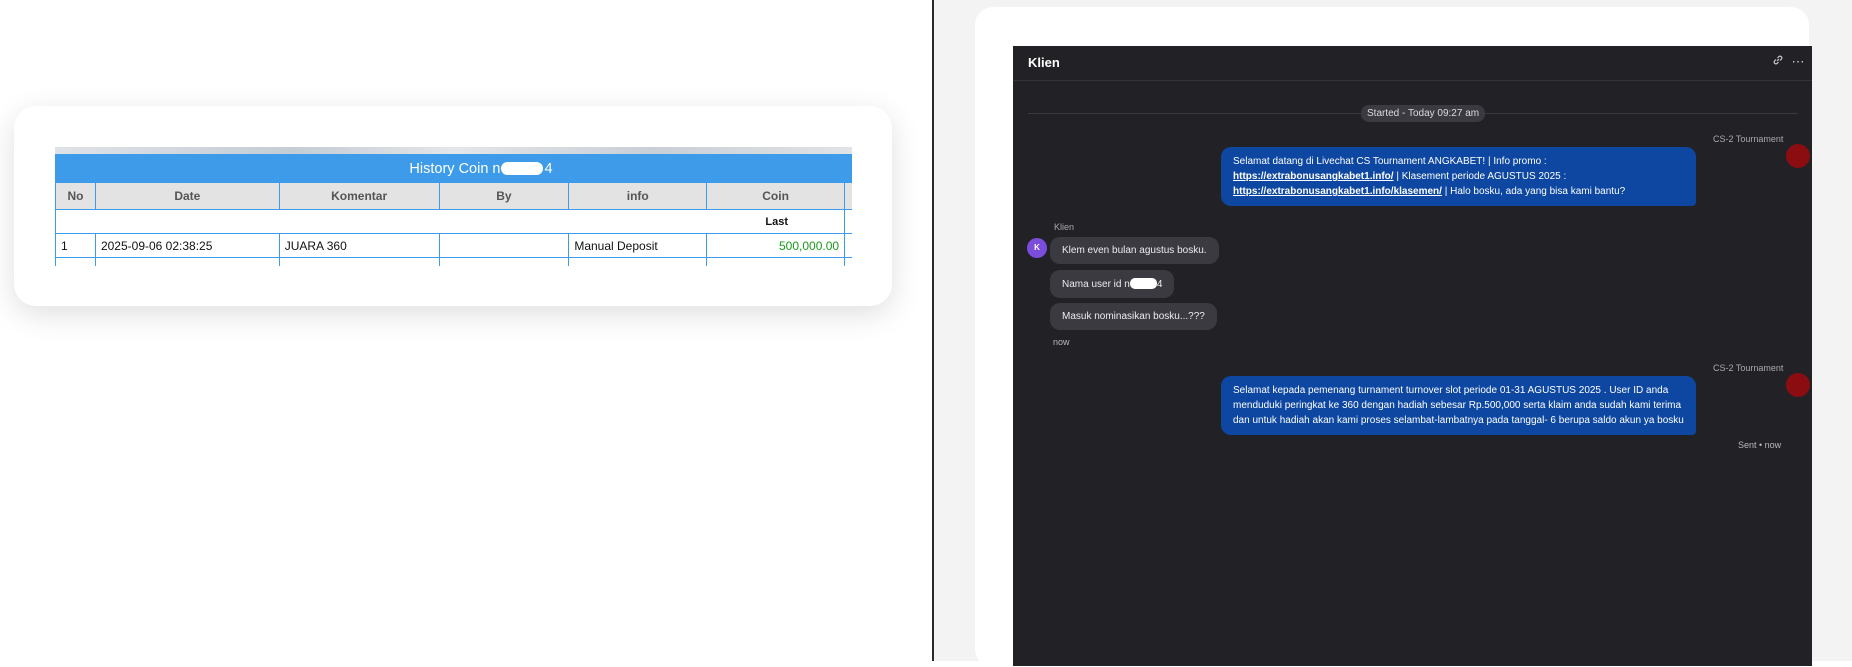  Describe the element at coordinates (1159, 284) in the screenshot. I see `client-msg2-suffix: 4` at that location.